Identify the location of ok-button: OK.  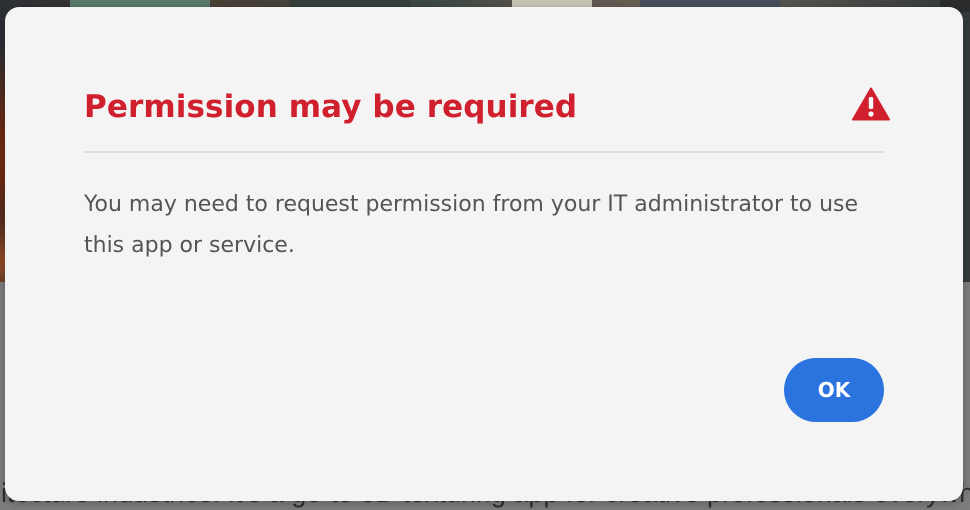
(834, 390).